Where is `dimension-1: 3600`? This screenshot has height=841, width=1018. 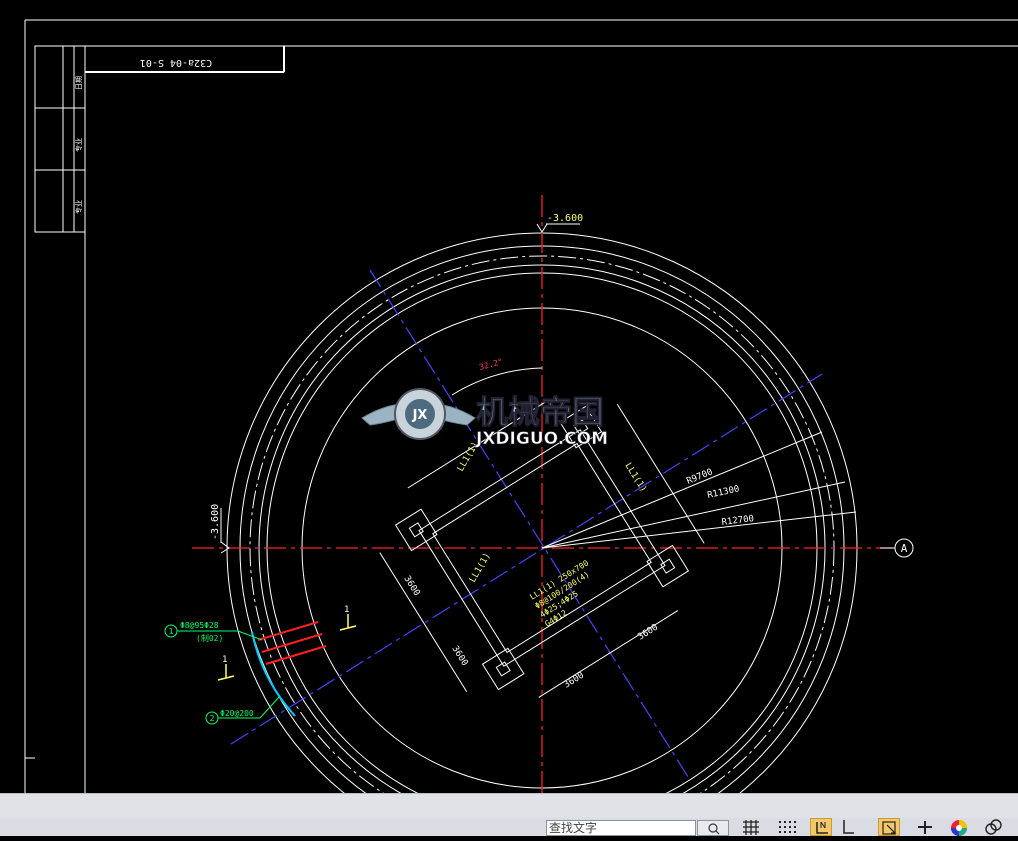 dimension-1: 3600 is located at coordinates (411, 586).